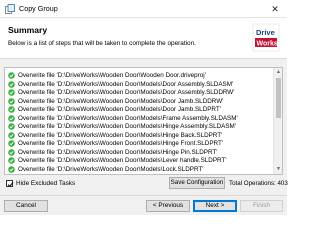 This screenshot has width=320, height=240. I want to click on vertical-scrollbar: ▲ ▼, so click(277, 121).